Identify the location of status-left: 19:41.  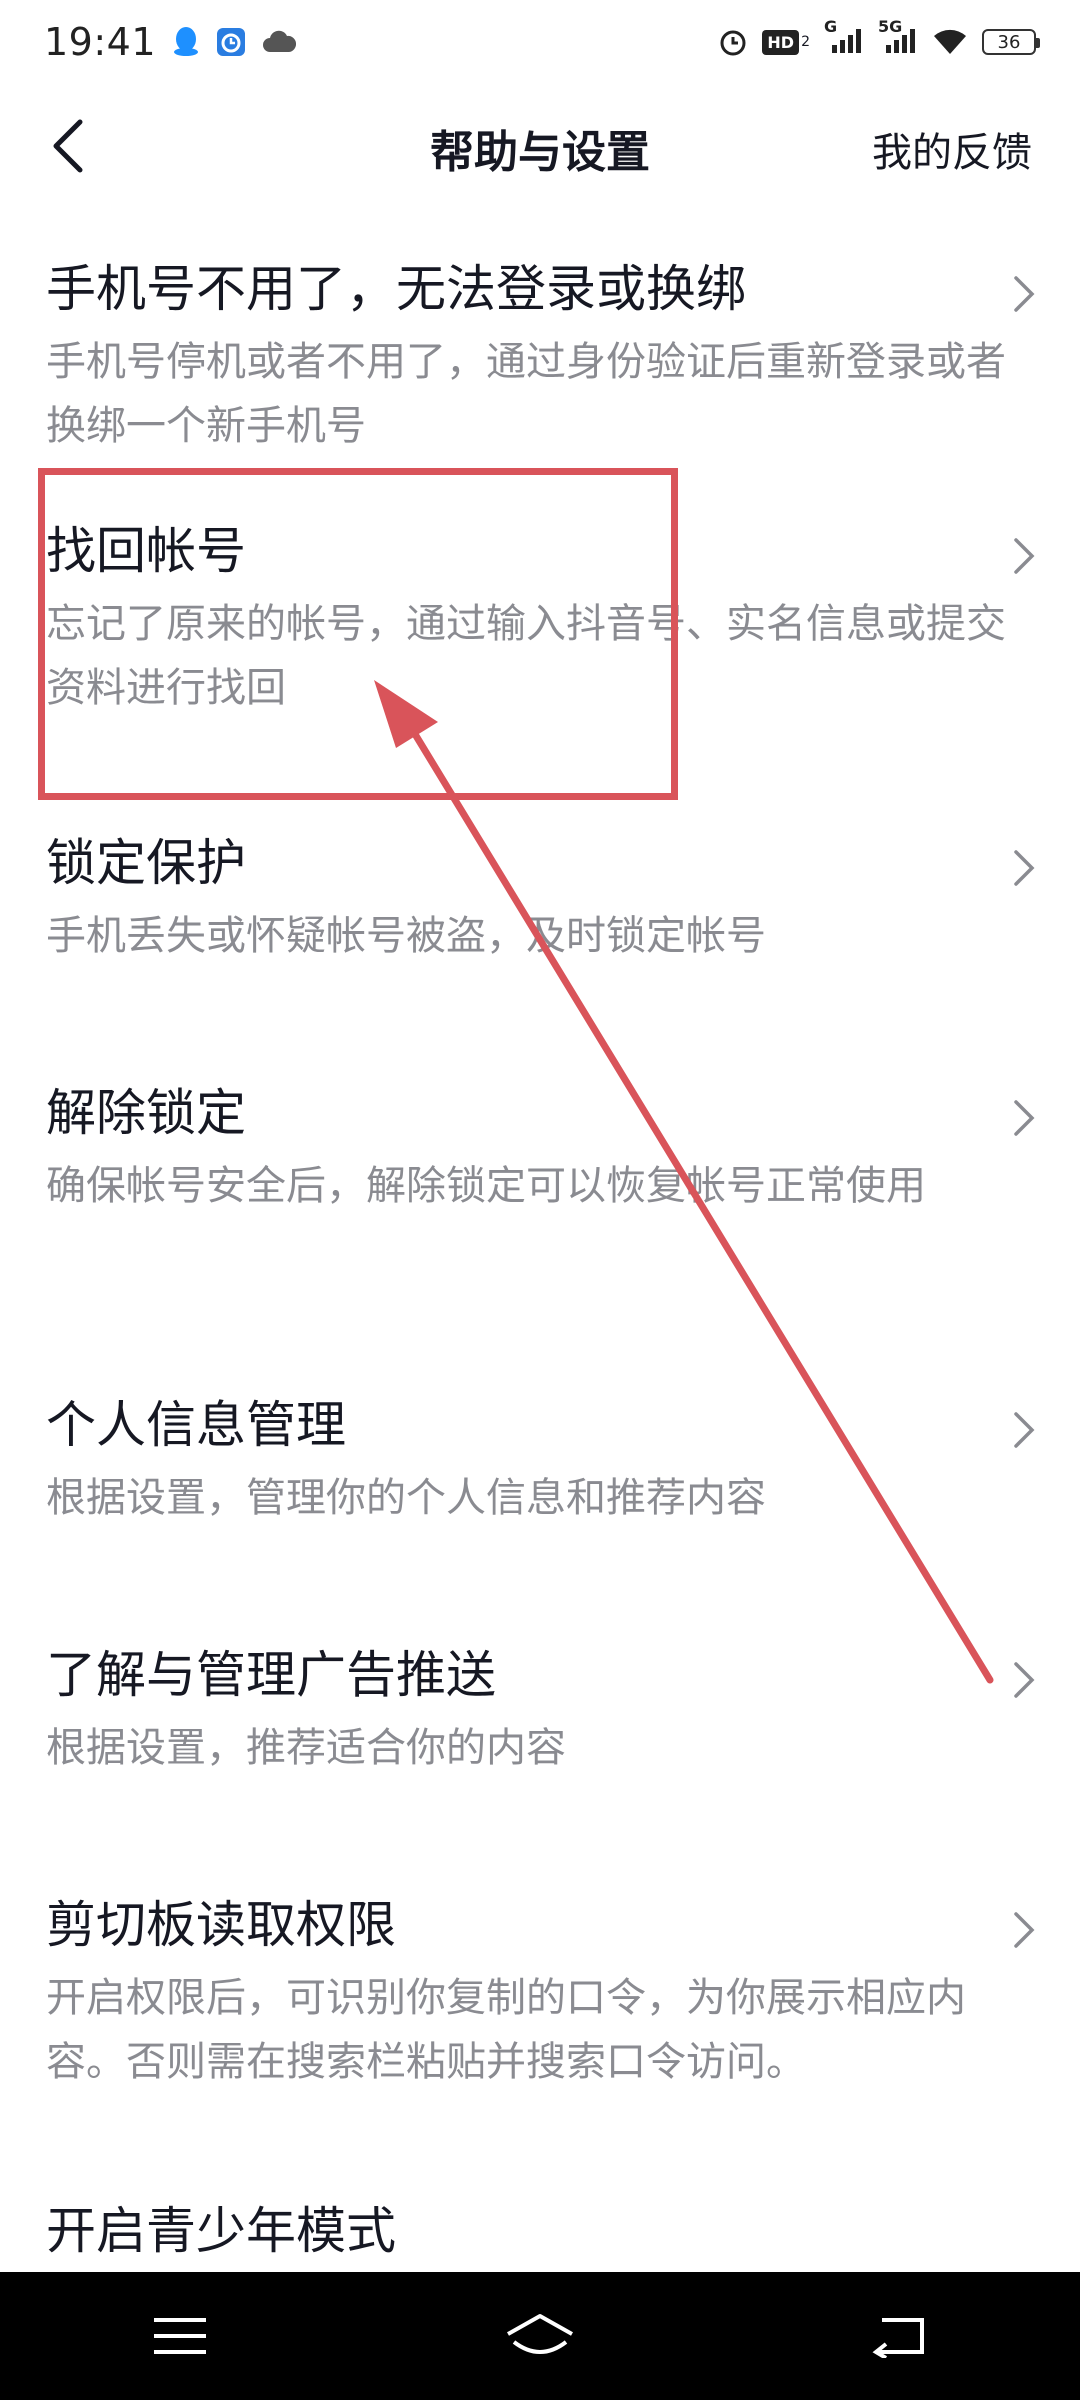
(170, 42).